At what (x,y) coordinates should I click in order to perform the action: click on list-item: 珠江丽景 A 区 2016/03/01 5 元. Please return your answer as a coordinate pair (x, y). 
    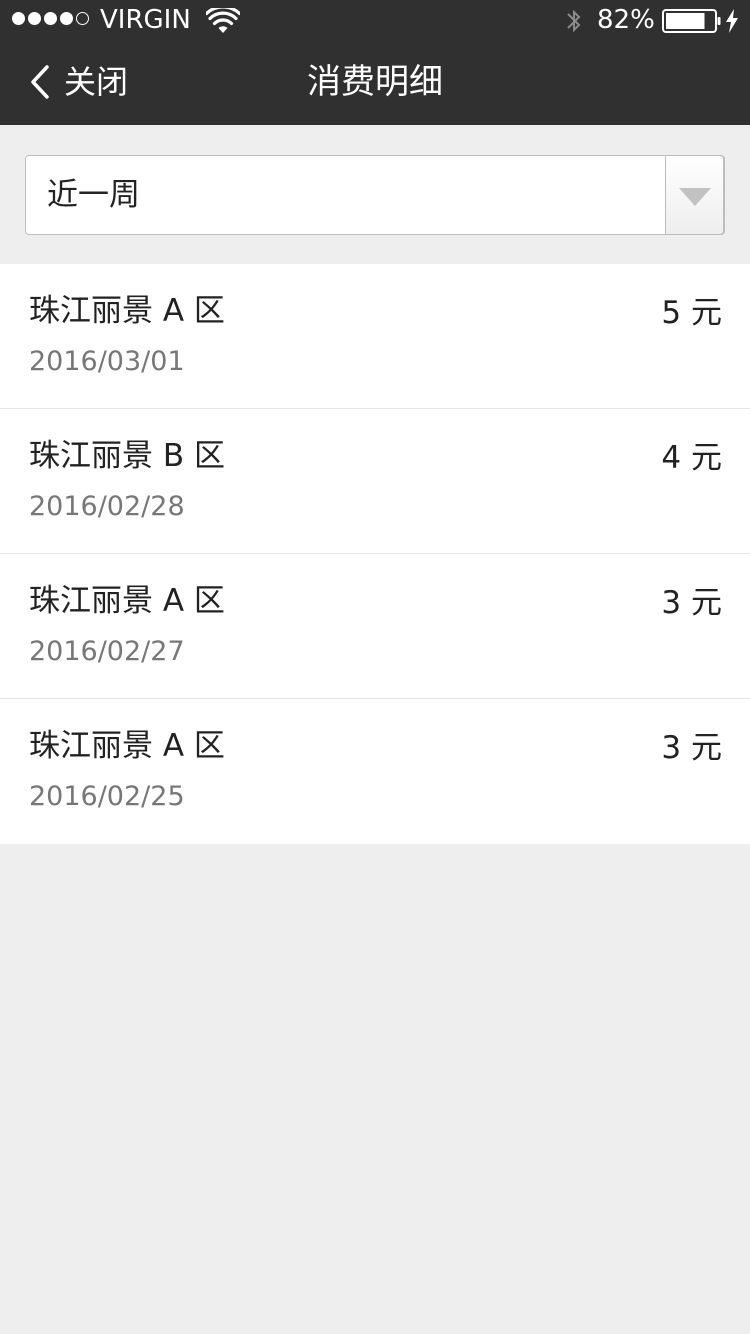
    Looking at the image, I should click on (375, 336).